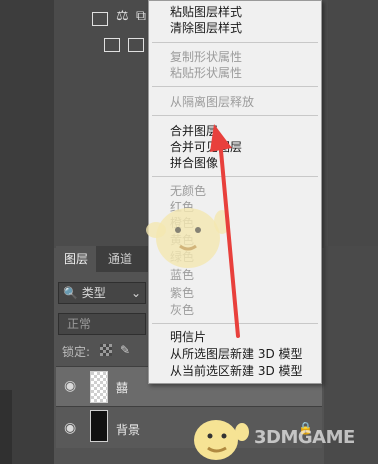 The width and height of the screenshot is (378, 464). What do you see at coordinates (102, 324) in the screenshot?
I see `blend-mode-select: 正常` at bounding box center [102, 324].